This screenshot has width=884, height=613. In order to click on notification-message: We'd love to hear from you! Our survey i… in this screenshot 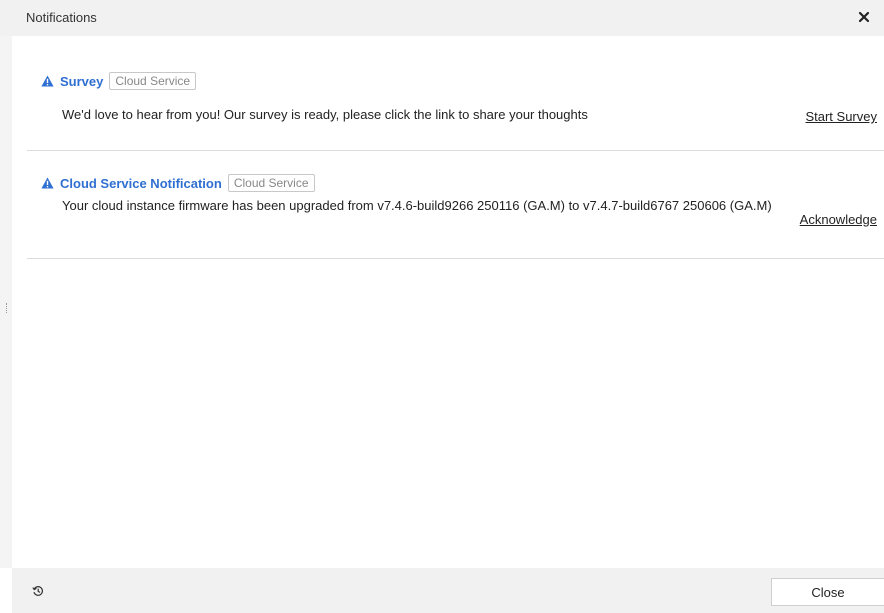, I will do `click(325, 114)`.